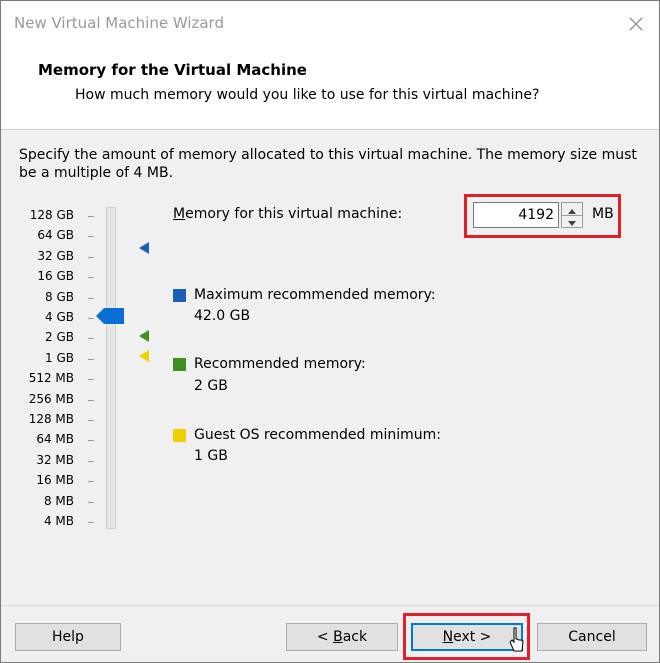  I want to click on memory-input-label: Memory for this virtual machine:, so click(288, 214).